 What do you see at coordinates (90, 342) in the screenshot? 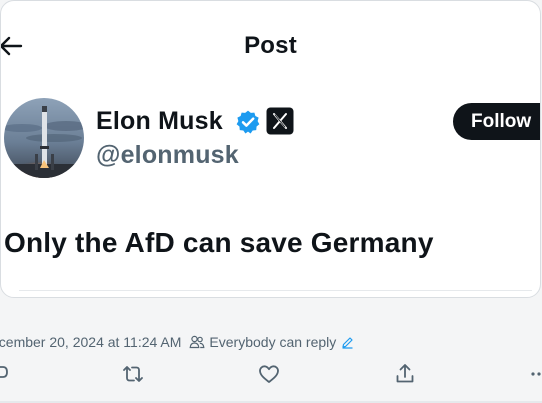
I see `post-timestamp: ecember 20, 2024 at 11:24 AM` at bounding box center [90, 342].